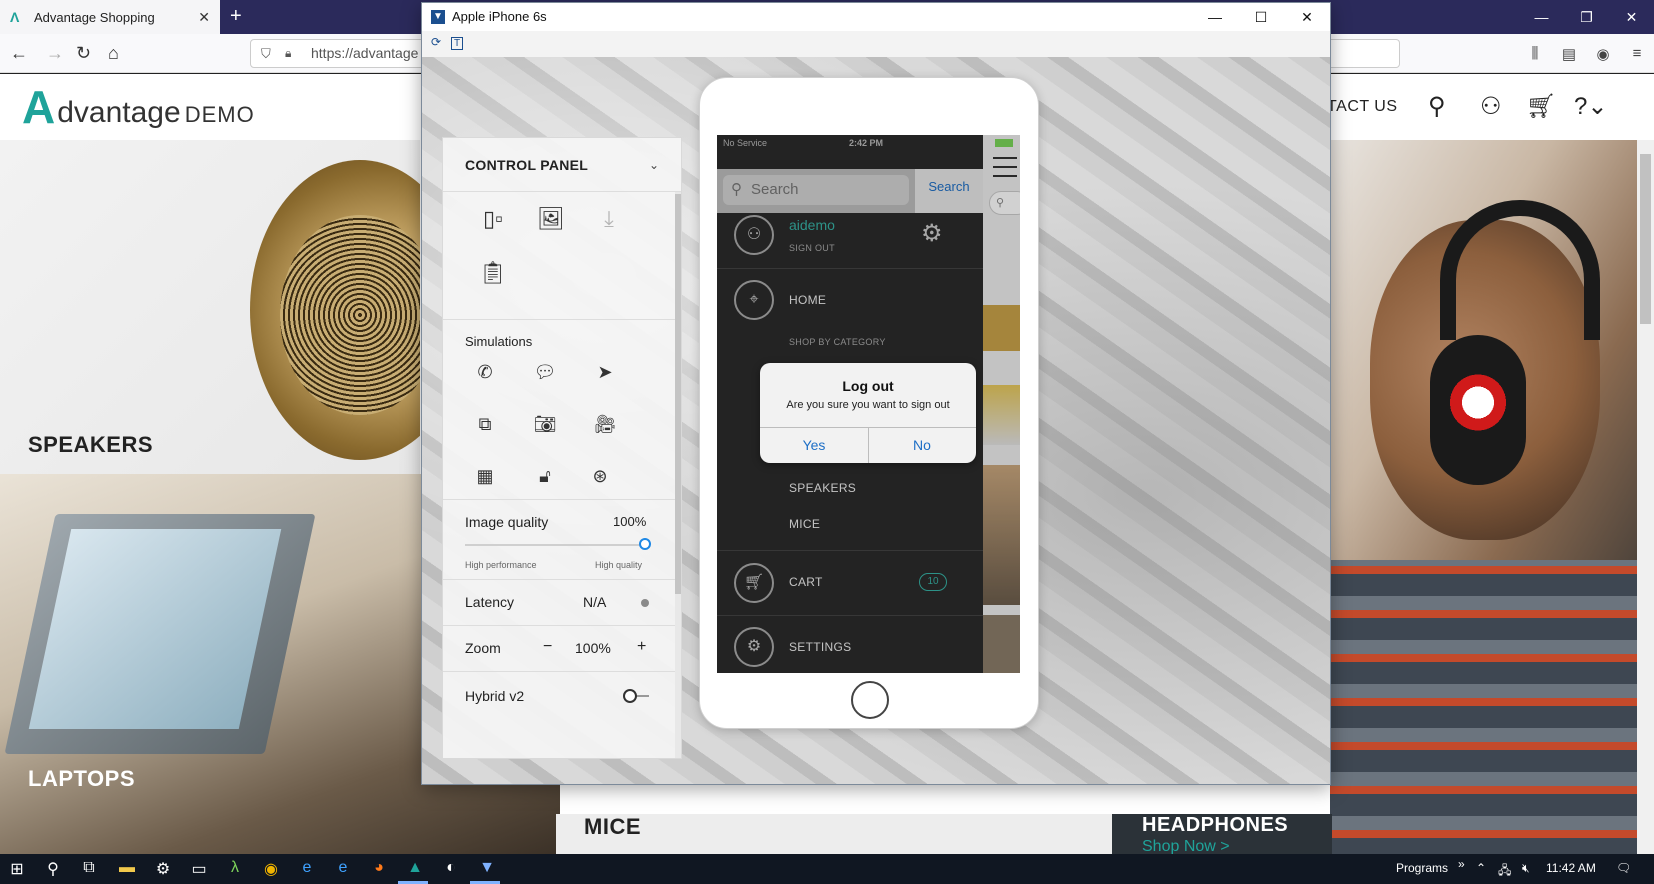 The width and height of the screenshot is (1654, 884). I want to click on browser-tab: Λ Advantage Shopping ✕, so click(110, 17).